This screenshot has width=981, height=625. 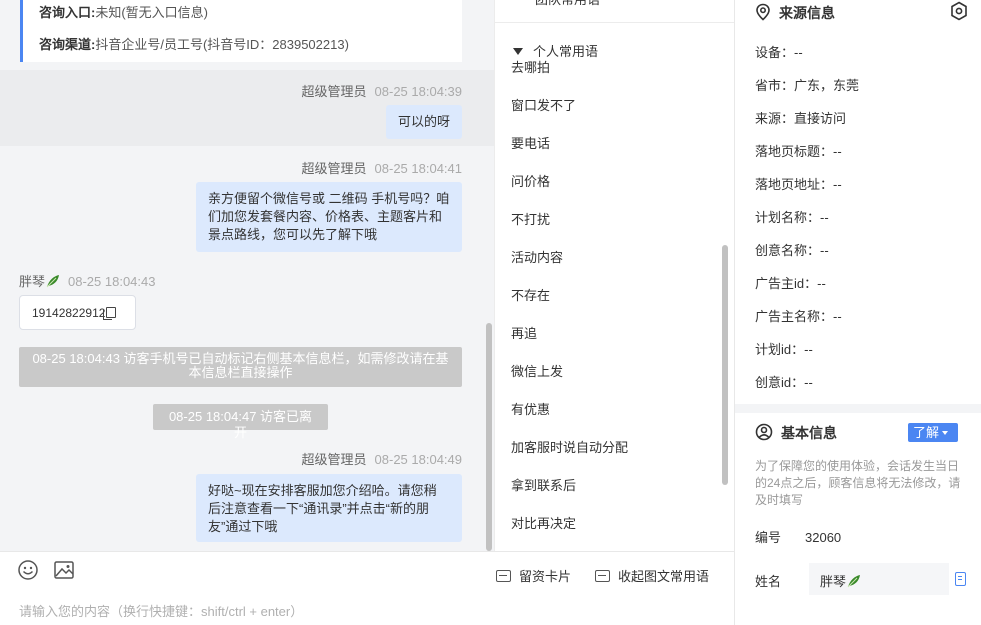 What do you see at coordinates (537, 370) in the screenshot?
I see `phrase-item: 微信上发` at bounding box center [537, 370].